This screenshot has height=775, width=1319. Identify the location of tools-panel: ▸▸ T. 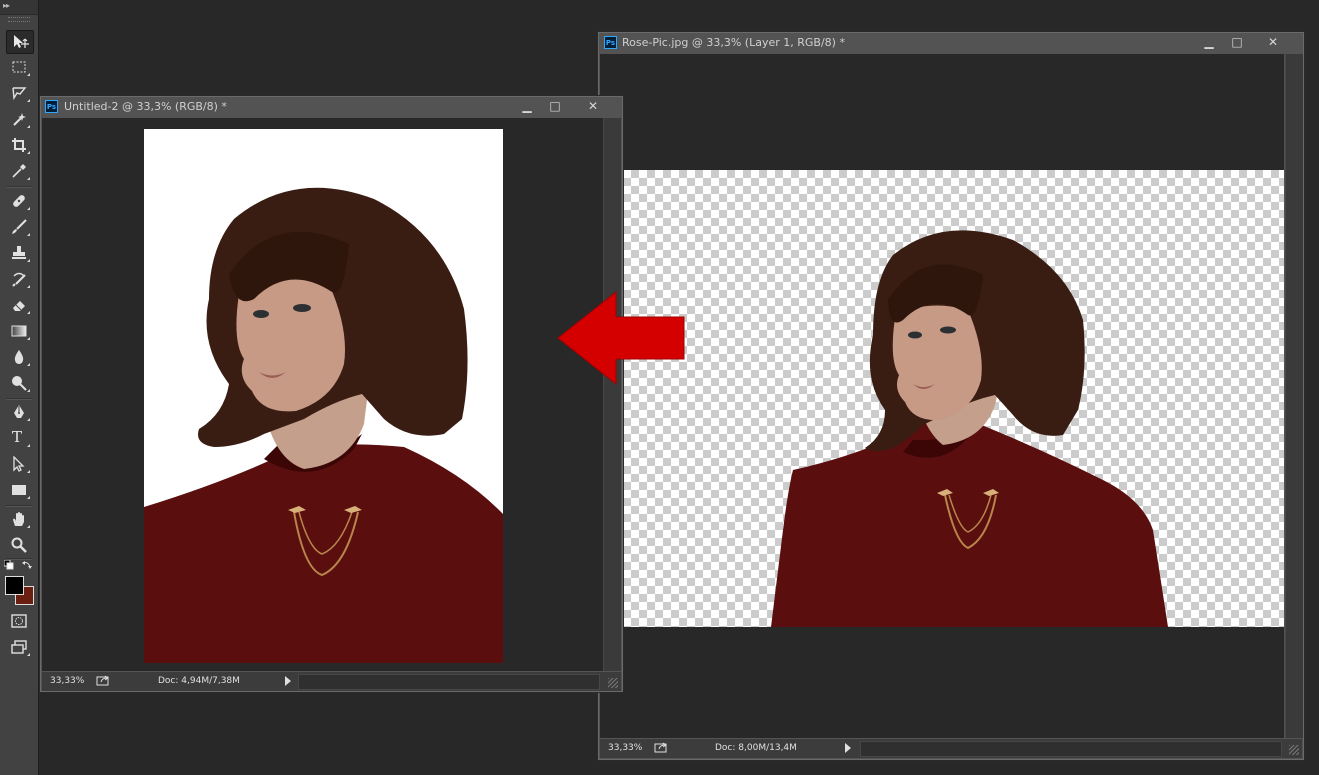
(19, 387).